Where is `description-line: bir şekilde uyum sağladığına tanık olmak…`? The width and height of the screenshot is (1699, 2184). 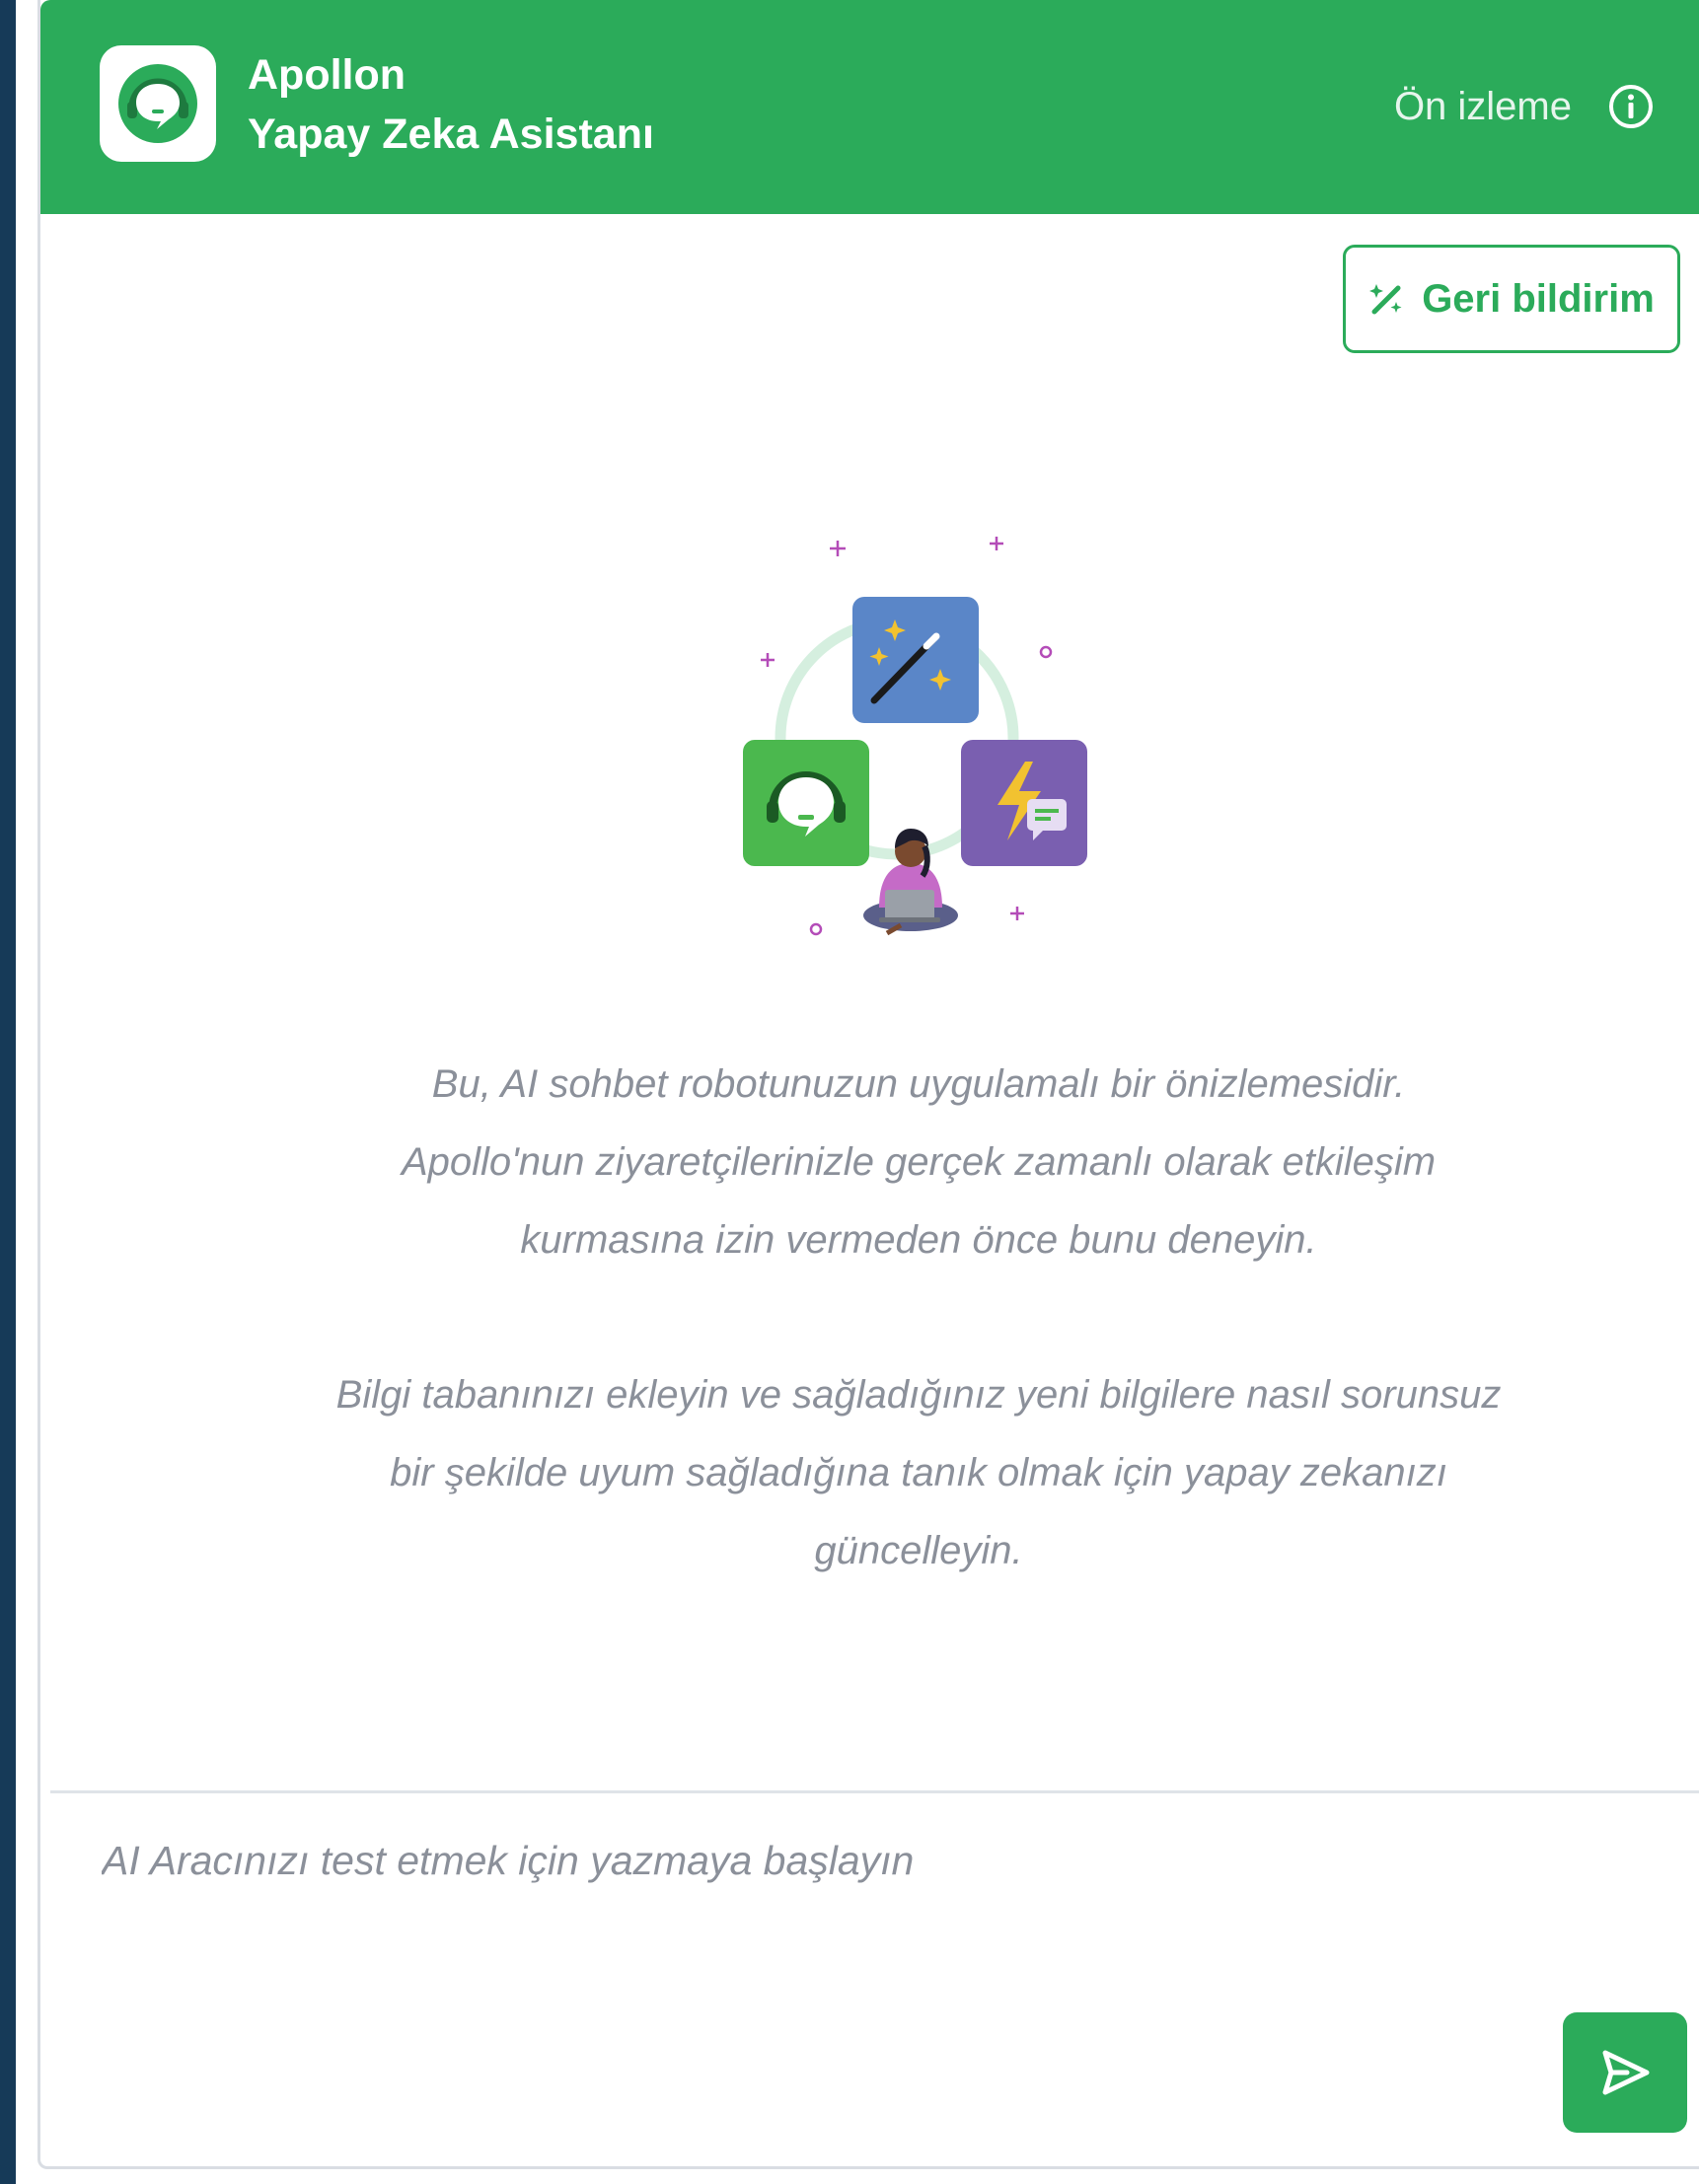
description-line: bir şekilde uyum sağladığına tanık olmak… is located at coordinates (918, 1472).